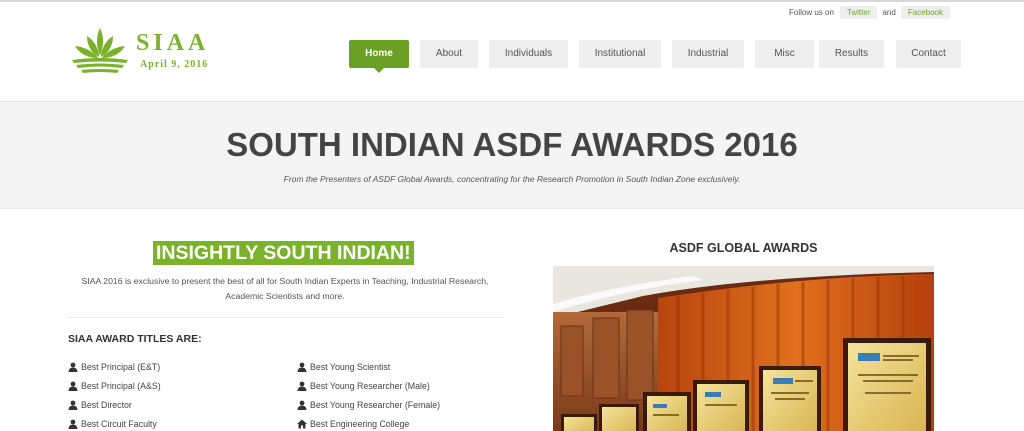  What do you see at coordinates (121, 367) in the screenshot?
I see `award-label: Best Principal (E&T)` at bounding box center [121, 367].